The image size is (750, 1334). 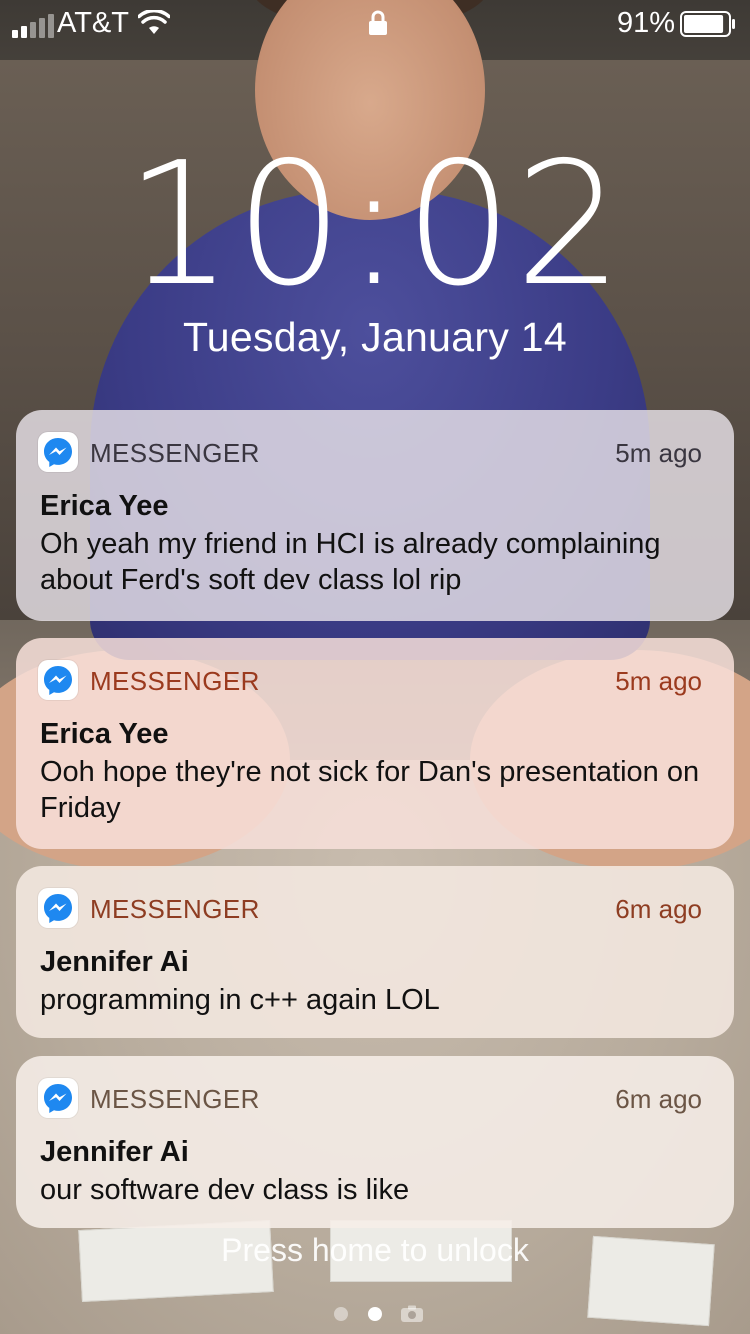 What do you see at coordinates (154, 22) in the screenshot?
I see `wifi-icon` at bounding box center [154, 22].